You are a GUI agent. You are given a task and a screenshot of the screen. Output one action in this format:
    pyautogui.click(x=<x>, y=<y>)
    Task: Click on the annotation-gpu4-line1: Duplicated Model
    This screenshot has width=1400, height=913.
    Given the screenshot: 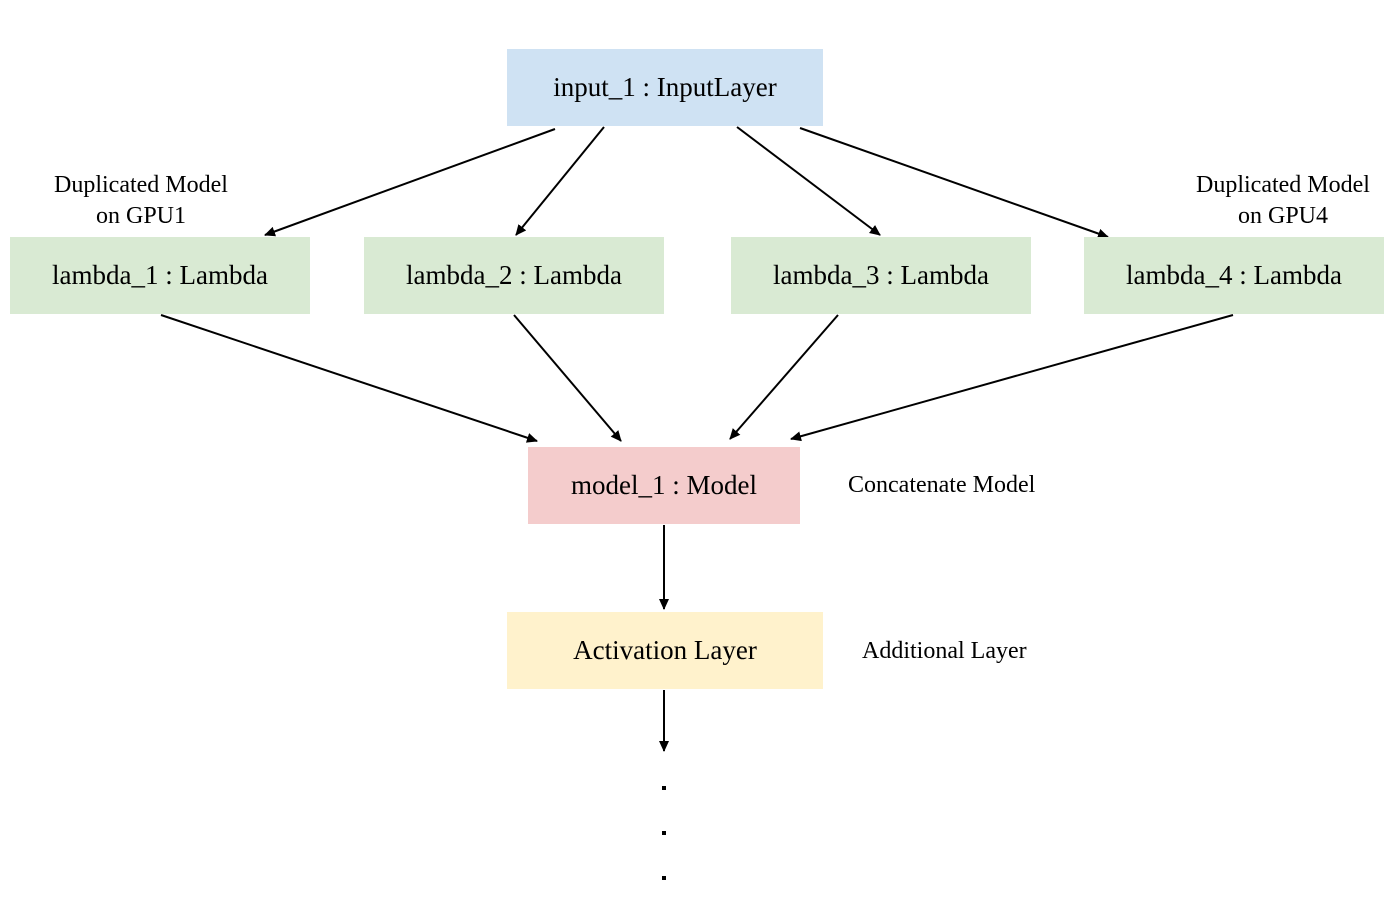 What is the action you would take?
    pyautogui.click(x=1283, y=185)
    